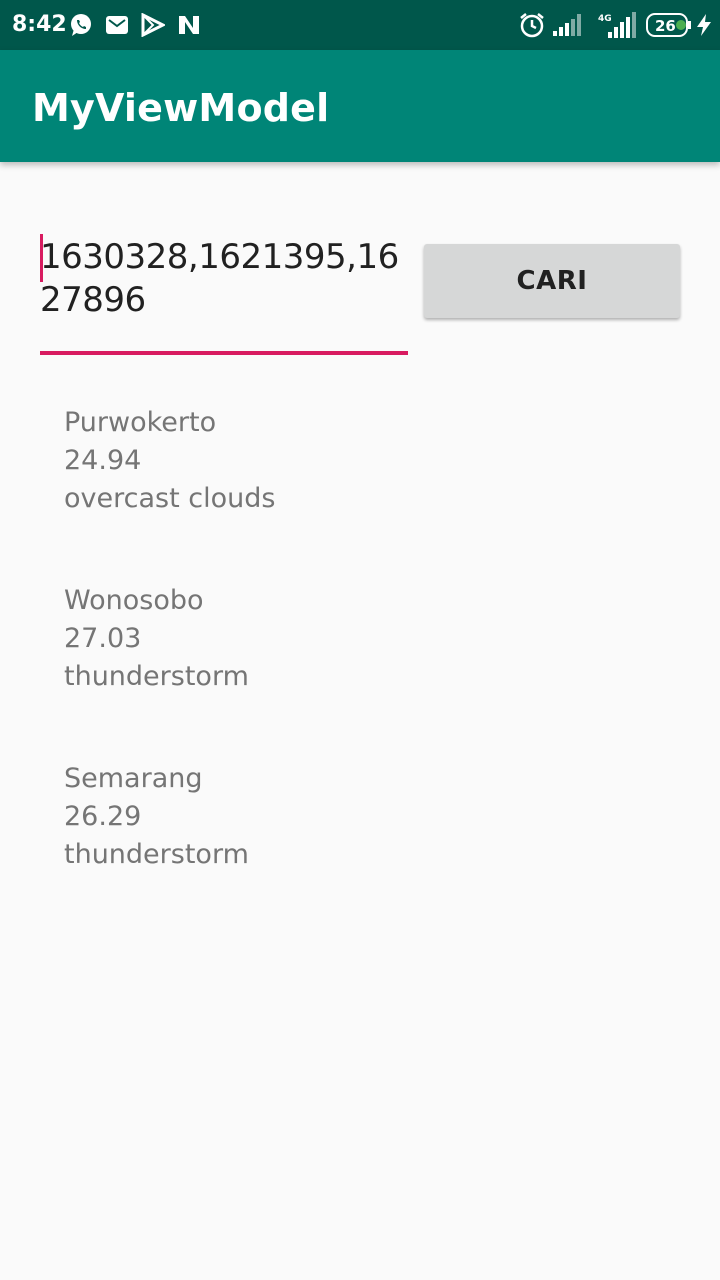 The width and height of the screenshot is (720, 1280). What do you see at coordinates (567, 25) in the screenshot?
I see `signal-icon` at bounding box center [567, 25].